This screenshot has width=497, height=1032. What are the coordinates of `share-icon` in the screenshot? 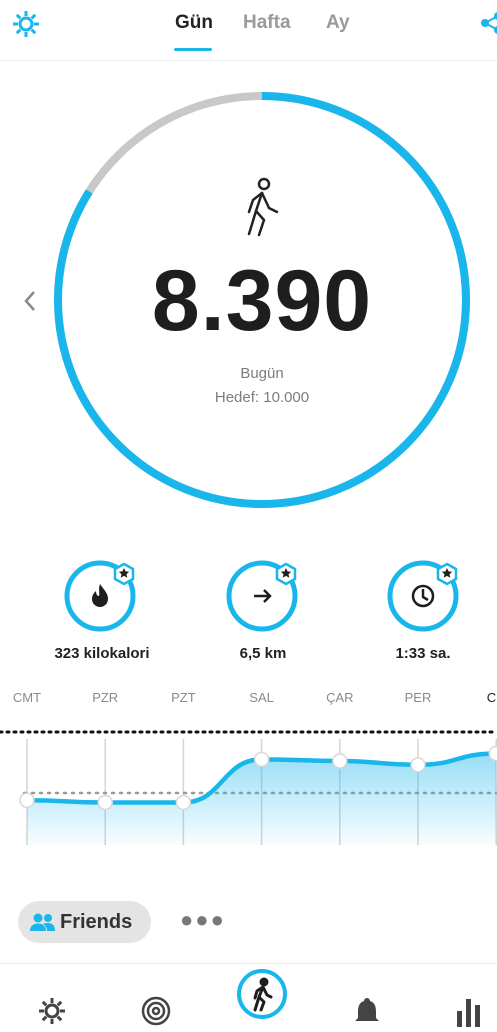 It's located at (489, 23).